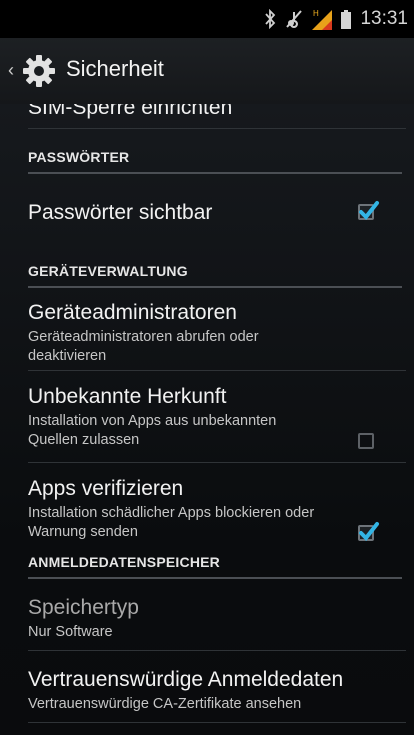 The height and width of the screenshot is (735, 414). I want to click on page-title: Sicherheit, so click(115, 68).